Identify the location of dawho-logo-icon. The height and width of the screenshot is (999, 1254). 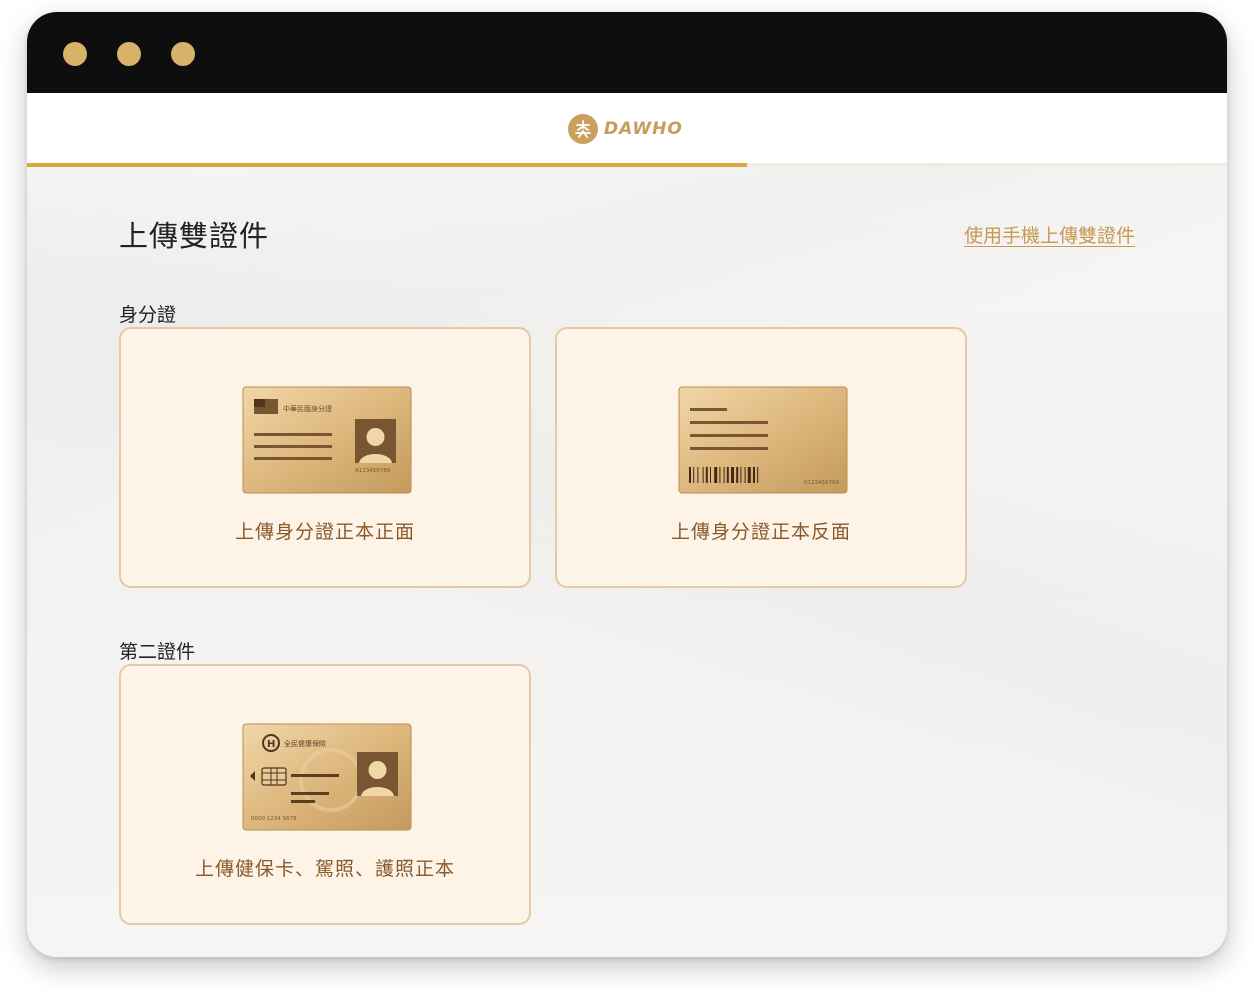
(583, 129).